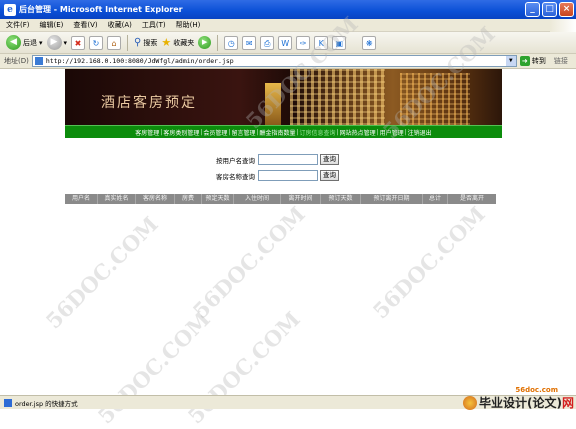  I want to click on address-label: 地址(D), so click(16, 61).